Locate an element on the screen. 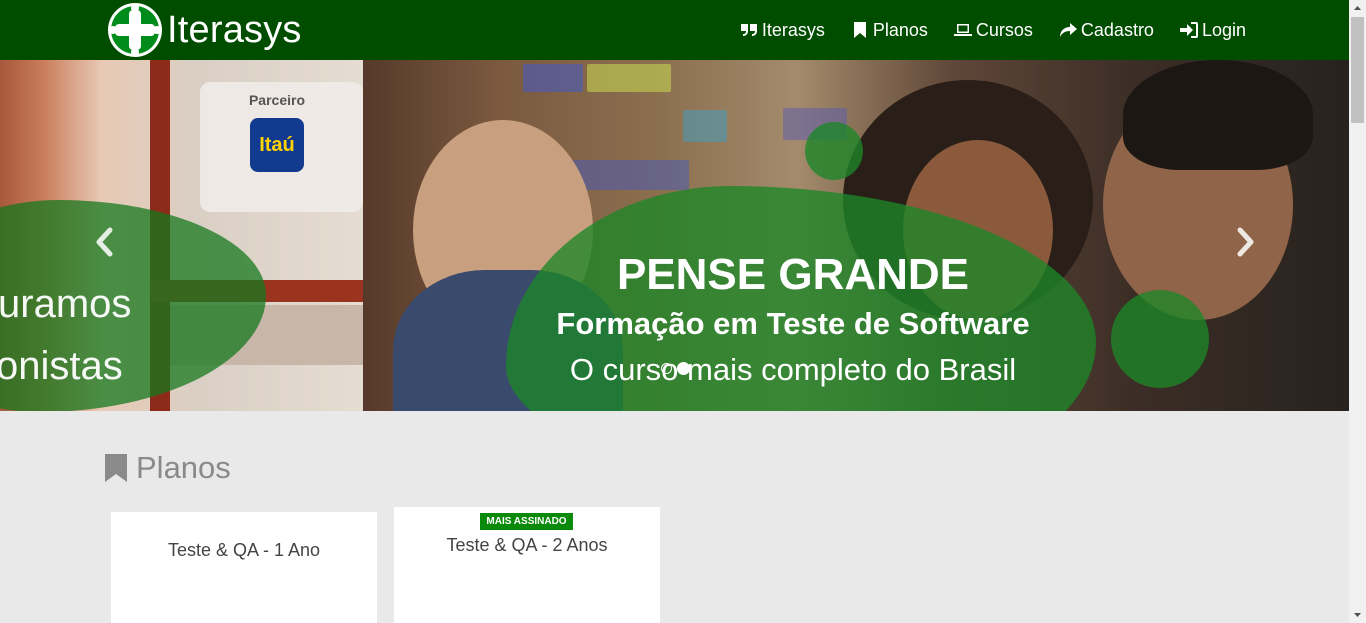  partner-box: Parceiro Itaú is located at coordinates (281, 147).